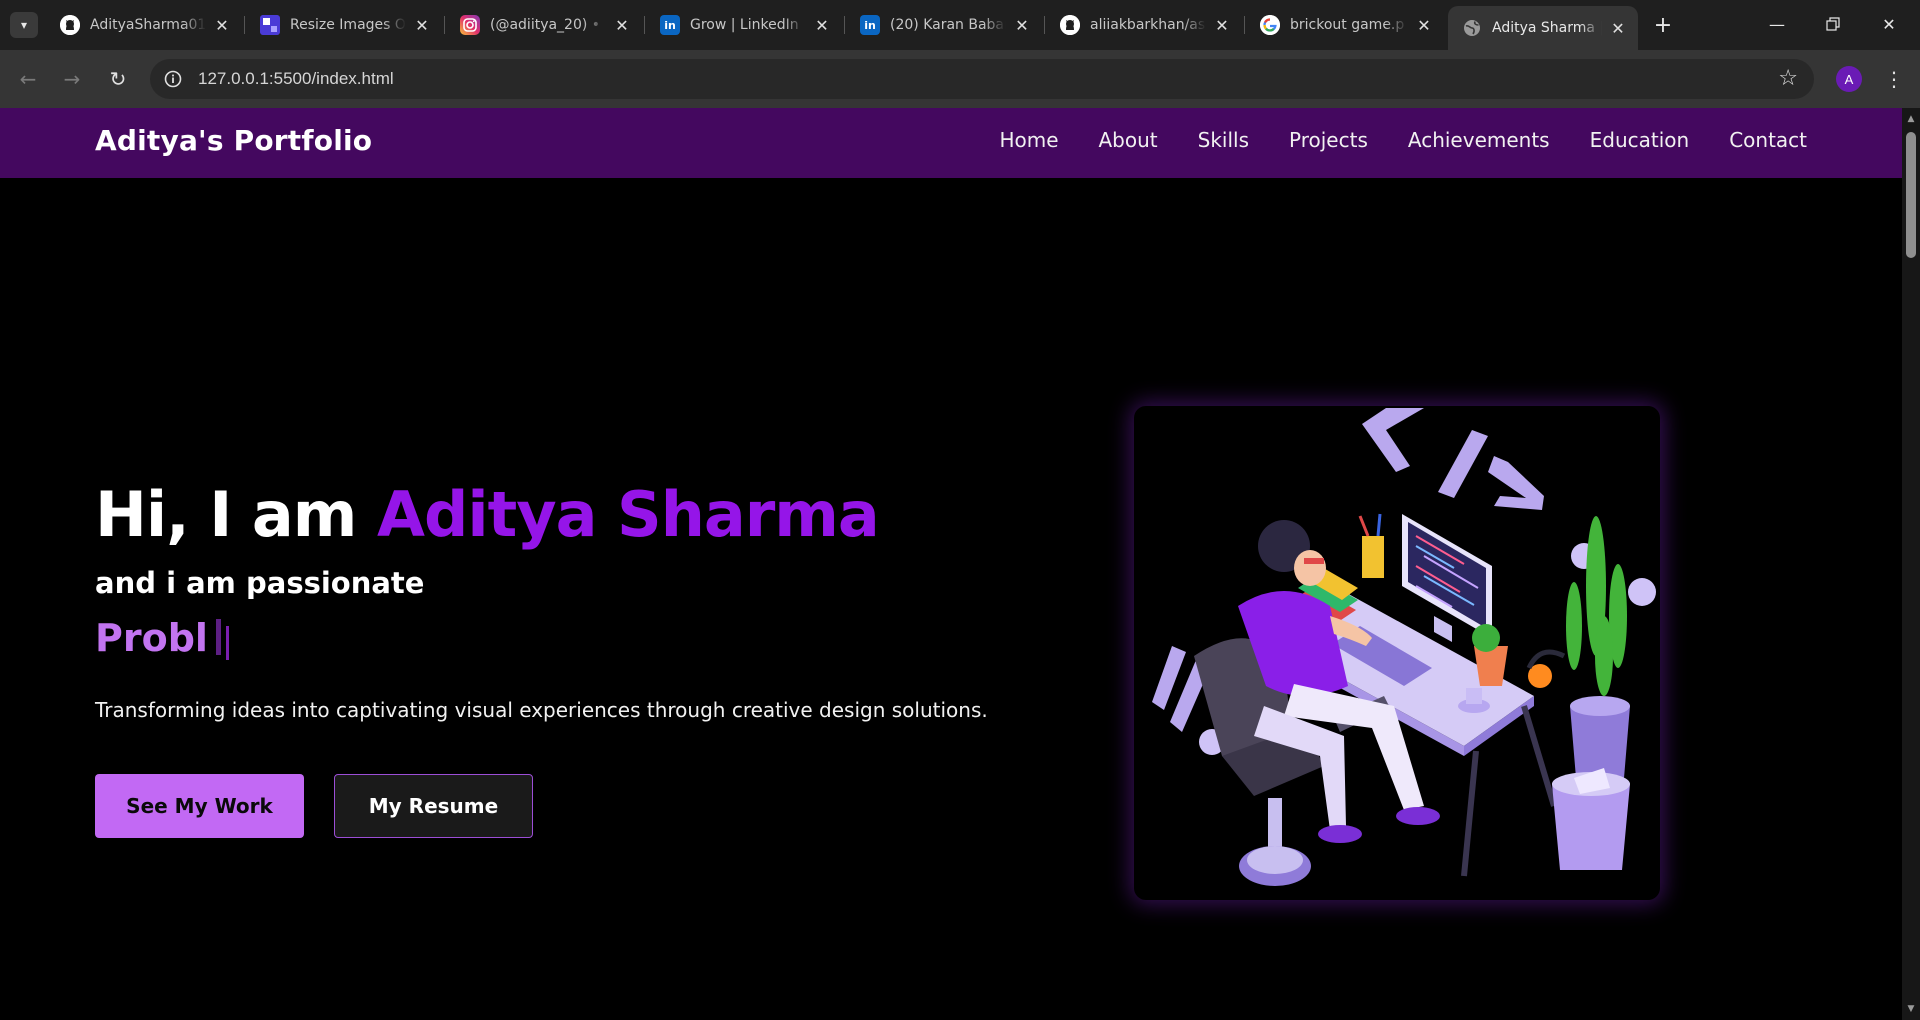 This screenshot has width=1920, height=1020. Describe the element at coordinates (1223, 140) in the screenshot. I see `nav-link-skills: Skills` at that location.